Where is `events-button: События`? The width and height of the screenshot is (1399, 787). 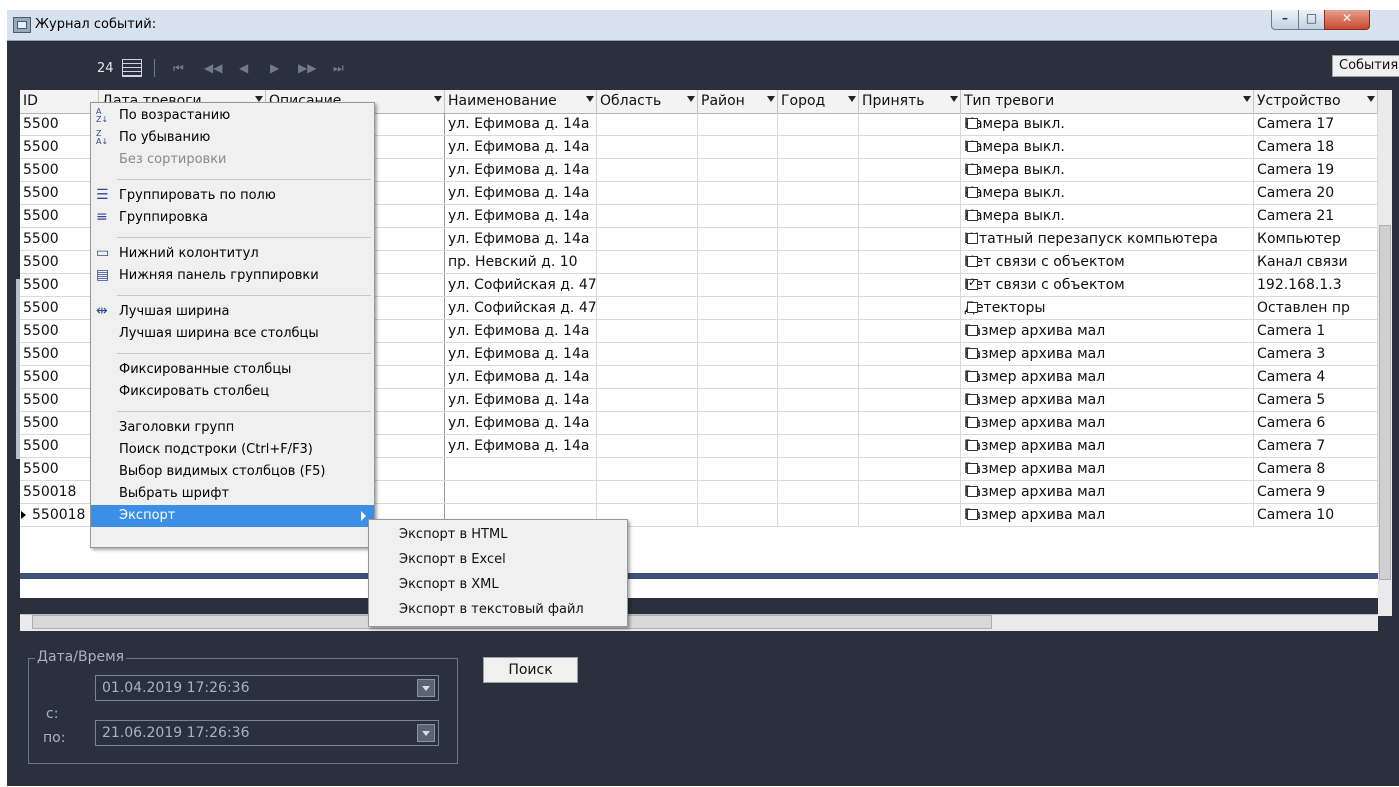 events-button: События is located at coordinates (1365, 66).